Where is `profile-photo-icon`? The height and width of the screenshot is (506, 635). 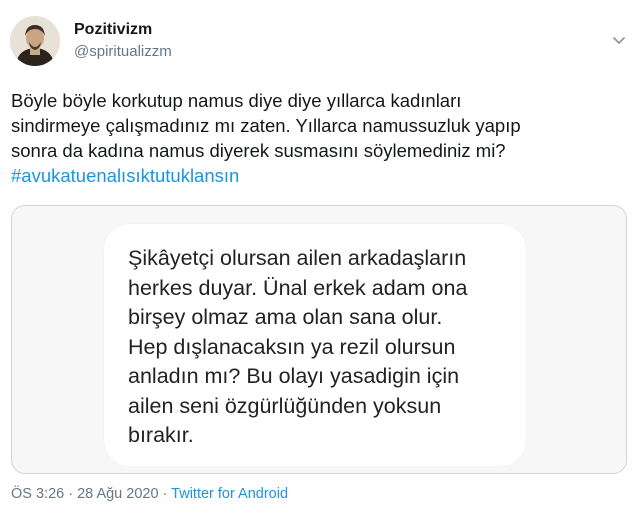 profile-photo-icon is located at coordinates (35, 41).